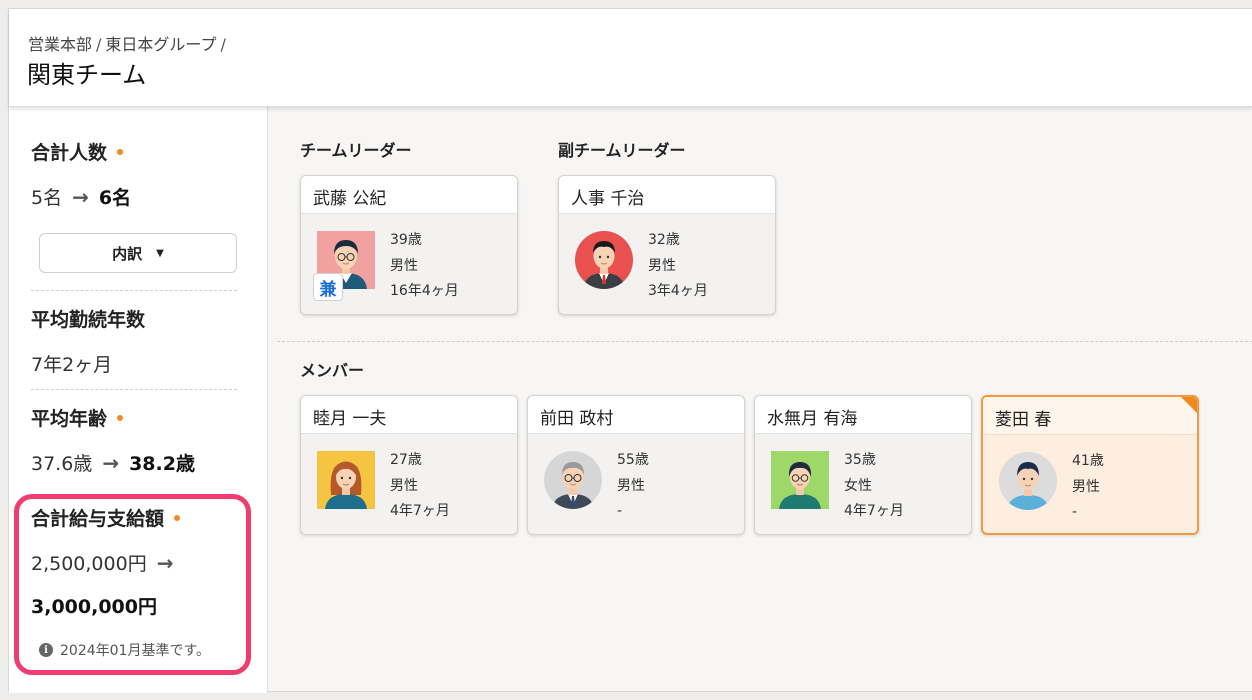 The width and height of the screenshot is (1252, 700). I want to click on member-info: 41歳 男性 -, so click(1088, 487).